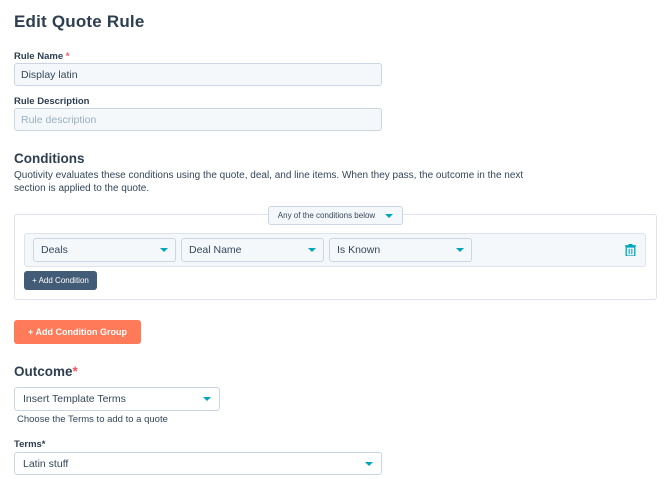 The width and height of the screenshot is (670, 479). What do you see at coordinates (104, 250) in the screenshot?
I see `condition-object-select: Deals` at bounding box center [104, 250].